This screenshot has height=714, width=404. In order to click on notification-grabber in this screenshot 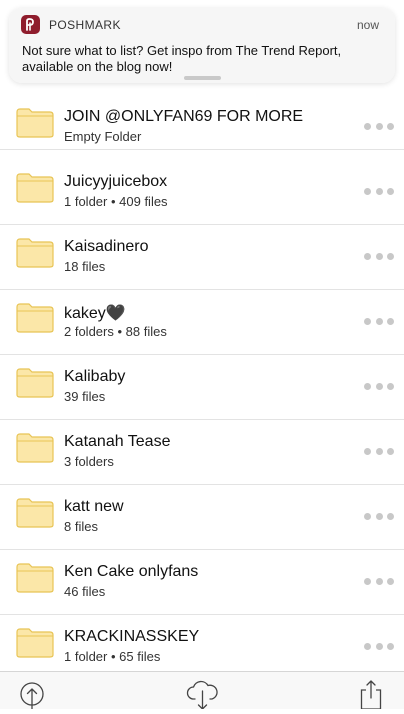, I will do `click(202, 78)`.